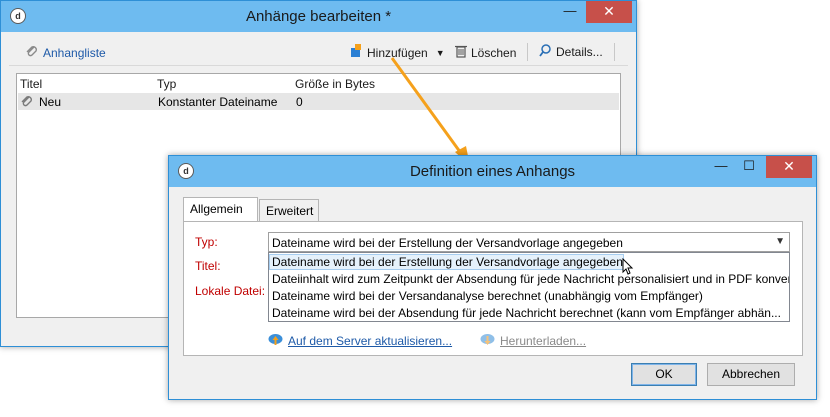 The width and height of the screenshot is (830, 417). I want to click on delete-button: Löschen, so click(485, 52).